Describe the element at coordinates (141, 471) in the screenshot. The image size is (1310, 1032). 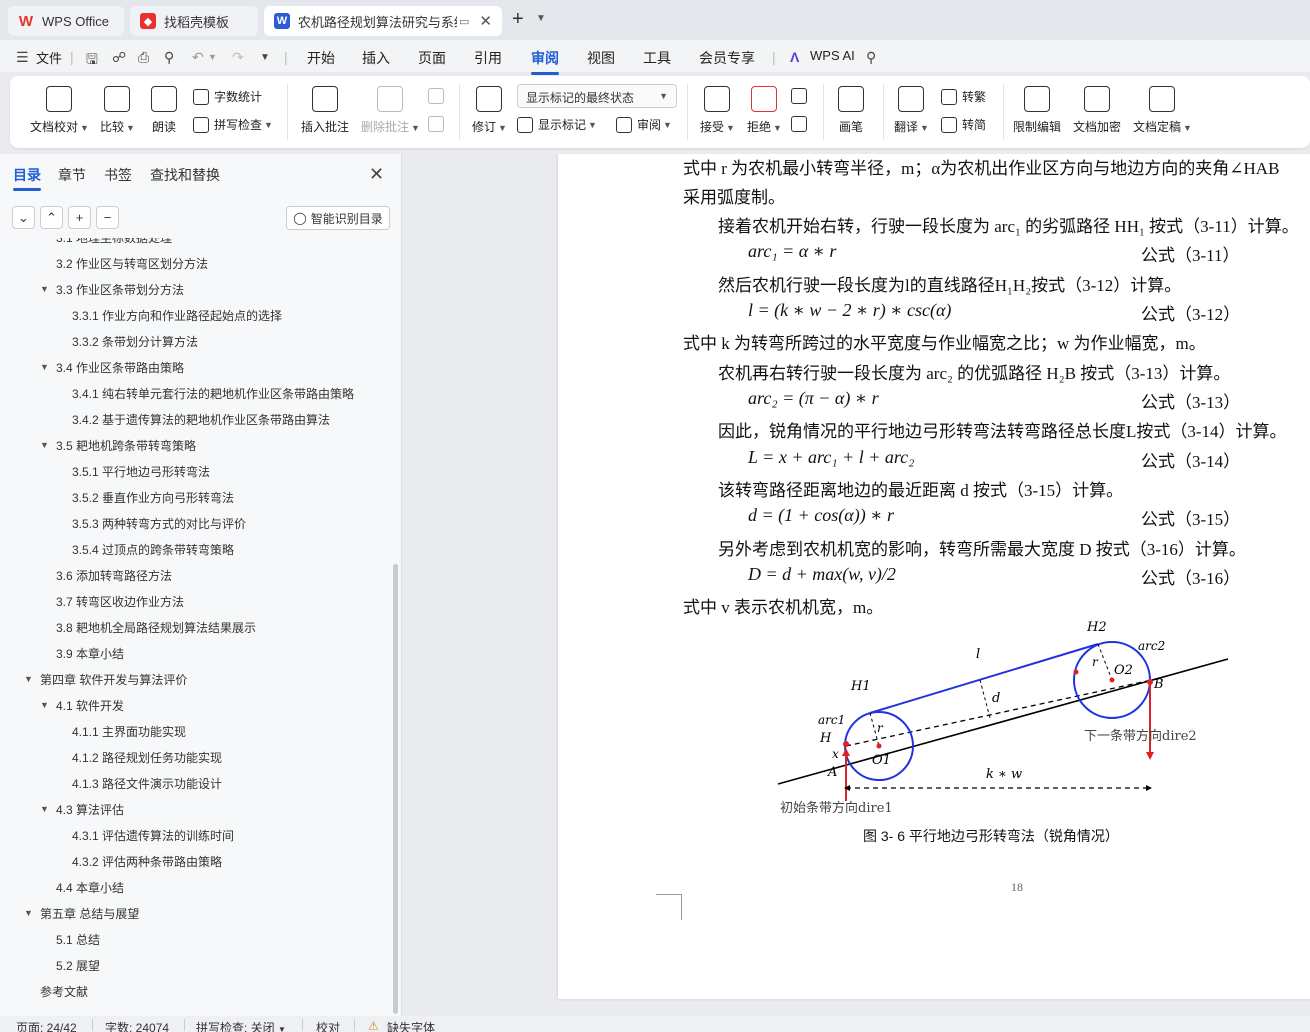
I see `toc-item: 3.5.1 平行地边弓形转弯法` at that location.